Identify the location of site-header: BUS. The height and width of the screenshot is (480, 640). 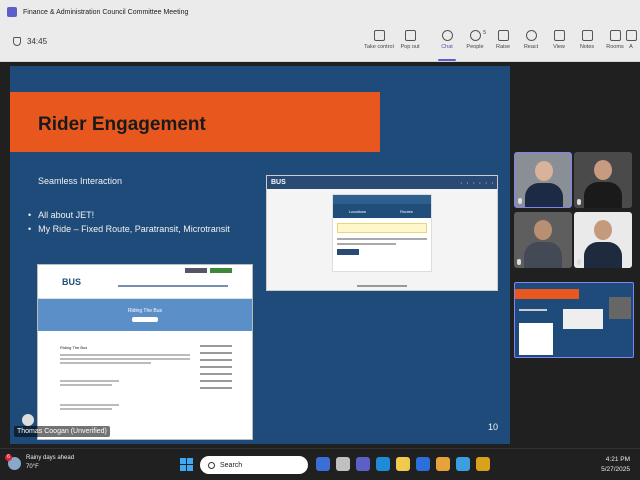
(145, 282).